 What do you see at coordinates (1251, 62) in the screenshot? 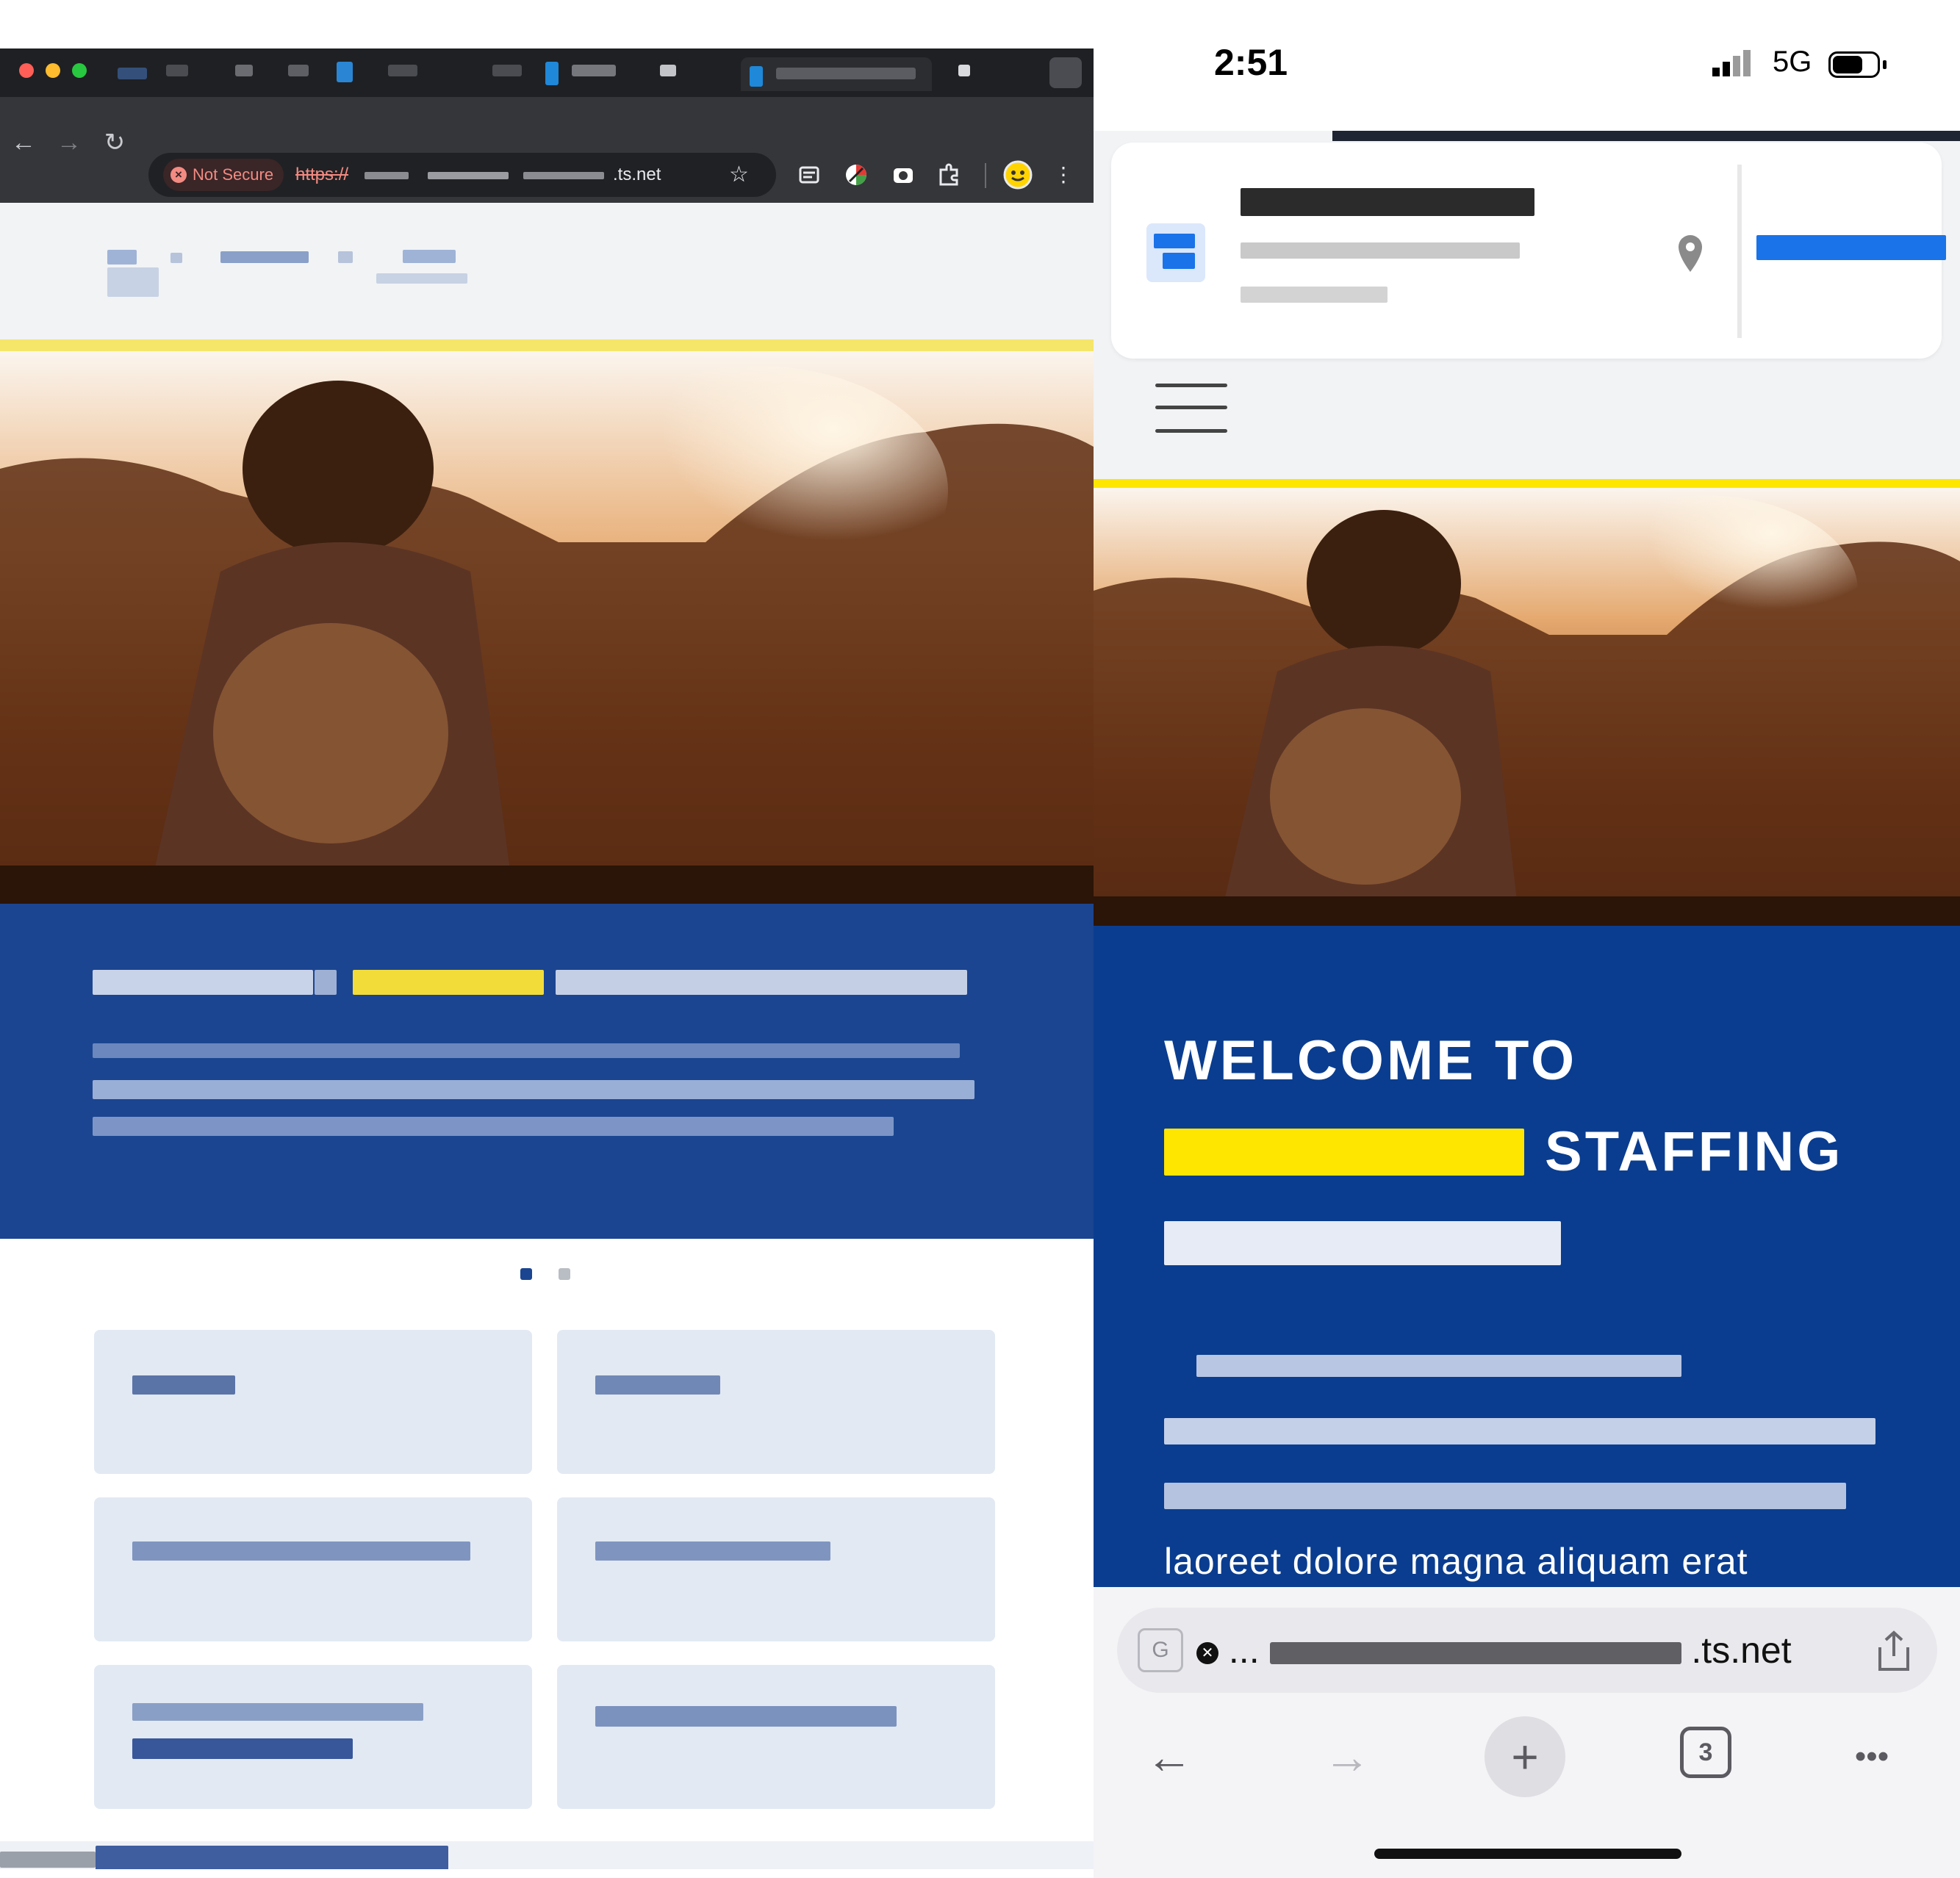
I see `status-time: 2:51` at bounding box center [1251, 62].